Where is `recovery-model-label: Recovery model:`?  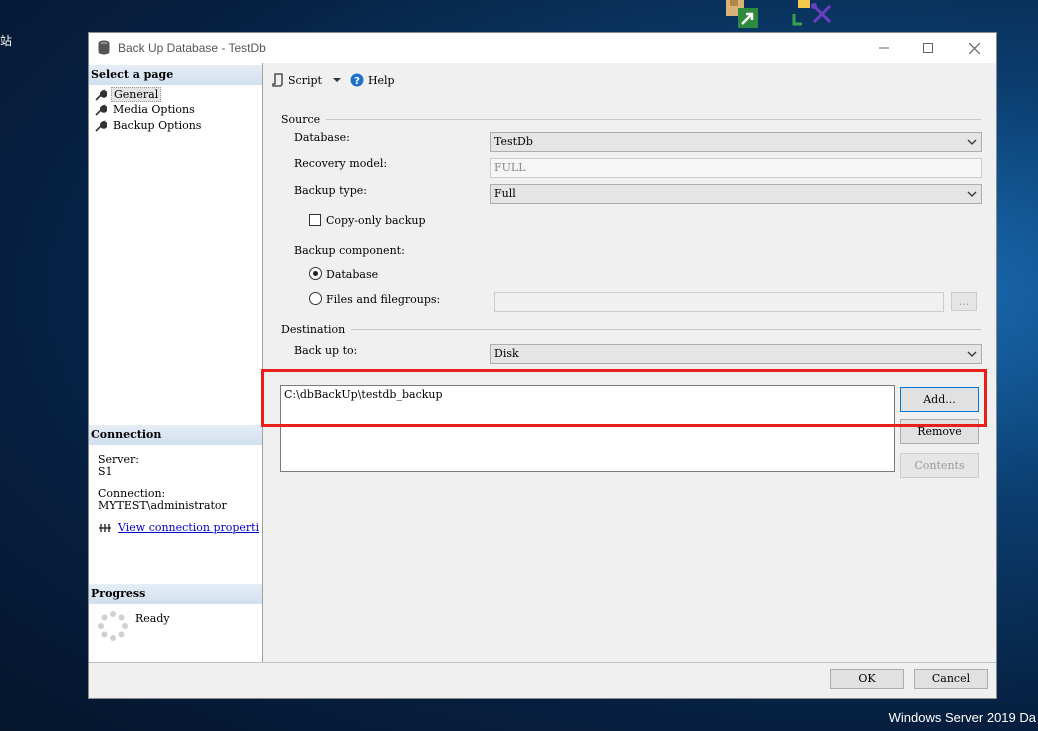 recovery-model-label: Recovery model: is located at coordinates (341, 163).